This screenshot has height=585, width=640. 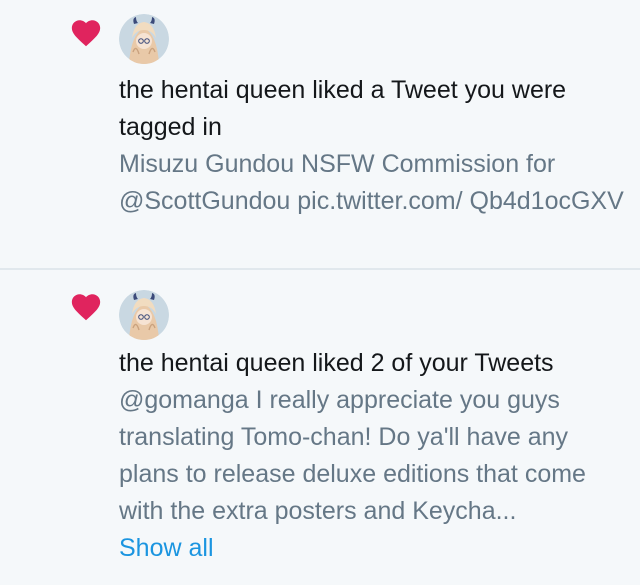 I want to click on show-all-link: Show all, so click(x=166, y=548).